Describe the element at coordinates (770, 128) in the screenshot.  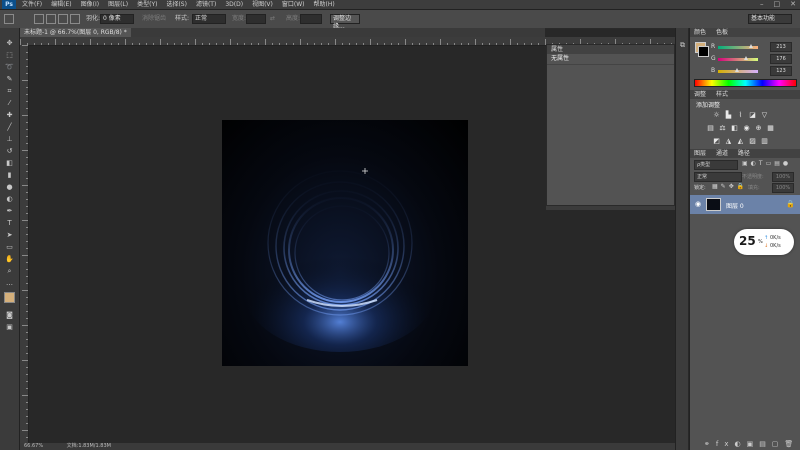
I see `color-lookup-icon: ▦` at that location.